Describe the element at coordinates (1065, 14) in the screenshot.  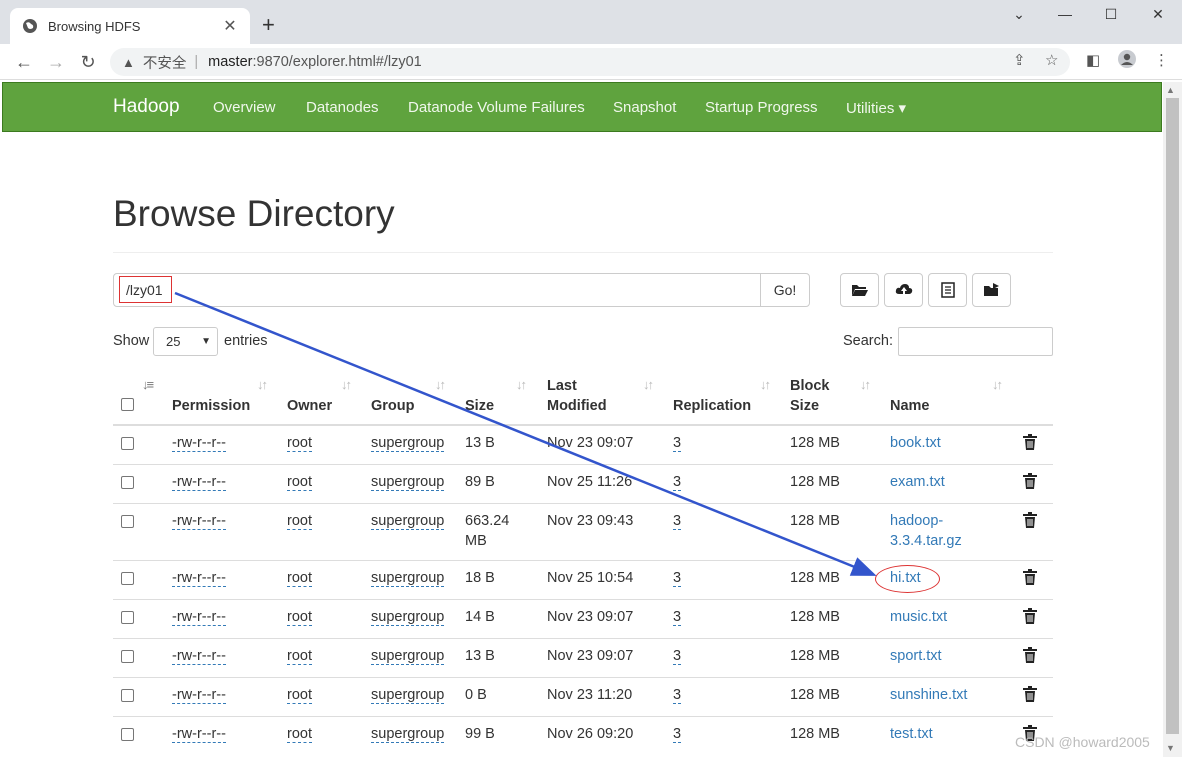
I see `minimize-button: —` at that location.